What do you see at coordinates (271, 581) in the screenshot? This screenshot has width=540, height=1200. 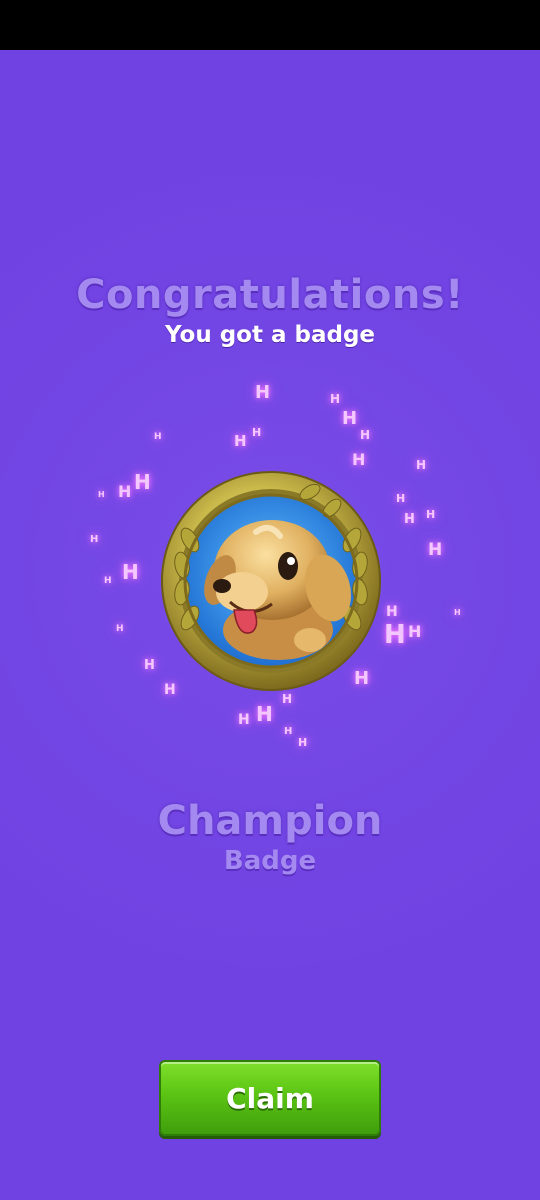 I see `champion-medal-icon` at bounding box center [271, 581].